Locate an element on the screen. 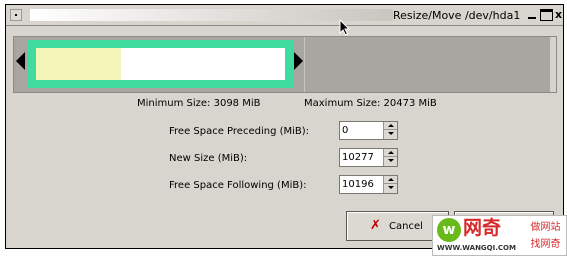 This screenshot has height=256, width=567. free-space-following-input is located at coordinates (362, 184).